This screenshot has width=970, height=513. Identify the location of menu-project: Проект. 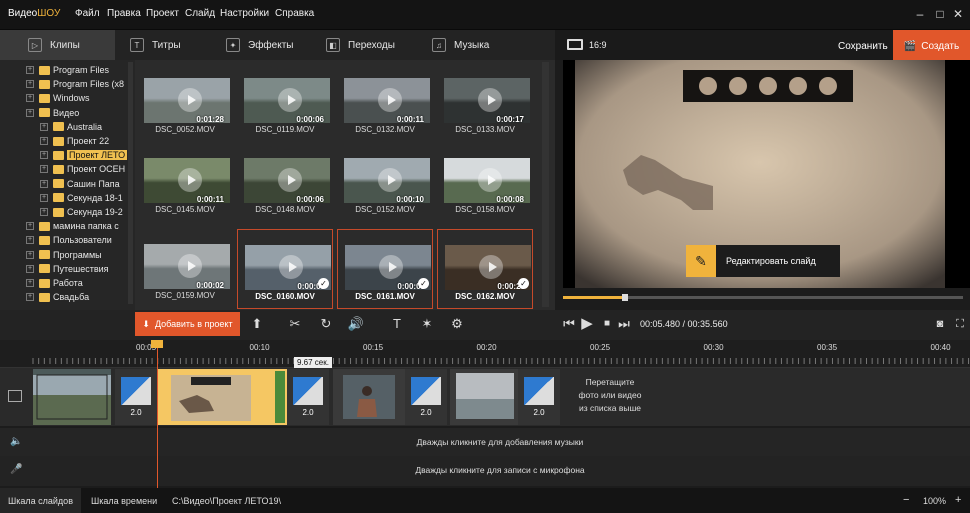
(162, 13).